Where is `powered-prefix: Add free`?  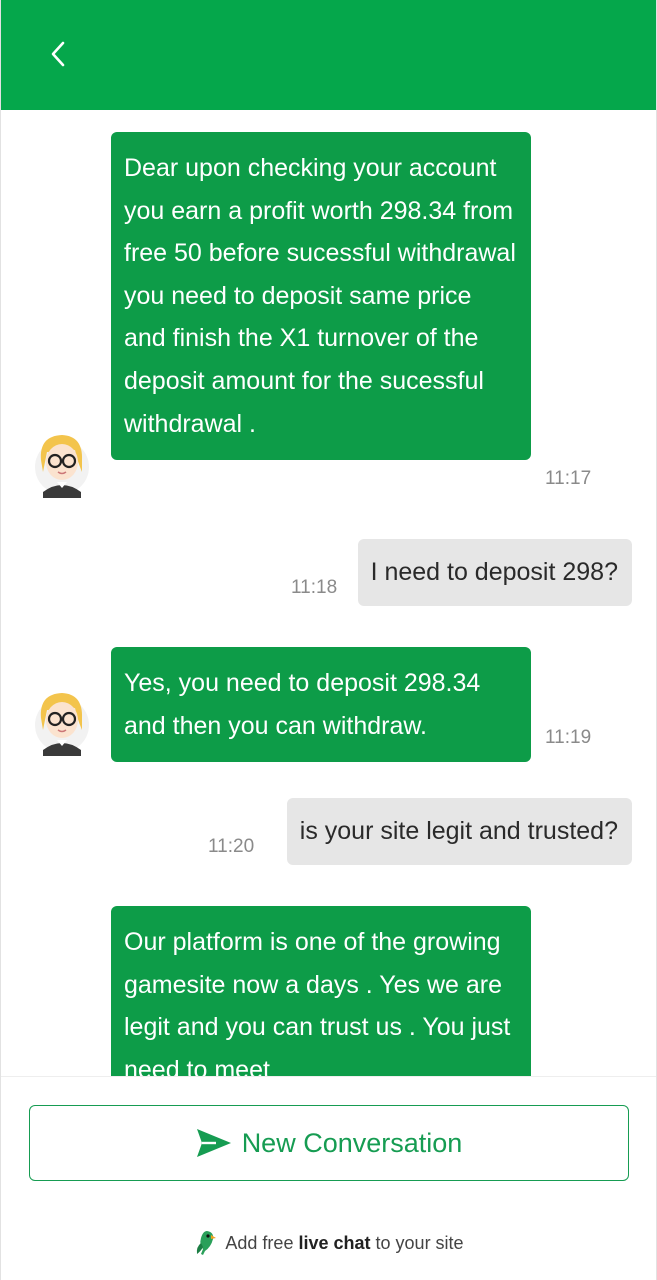
powered-prefix: Add free is located at coordinates (259, 1242).